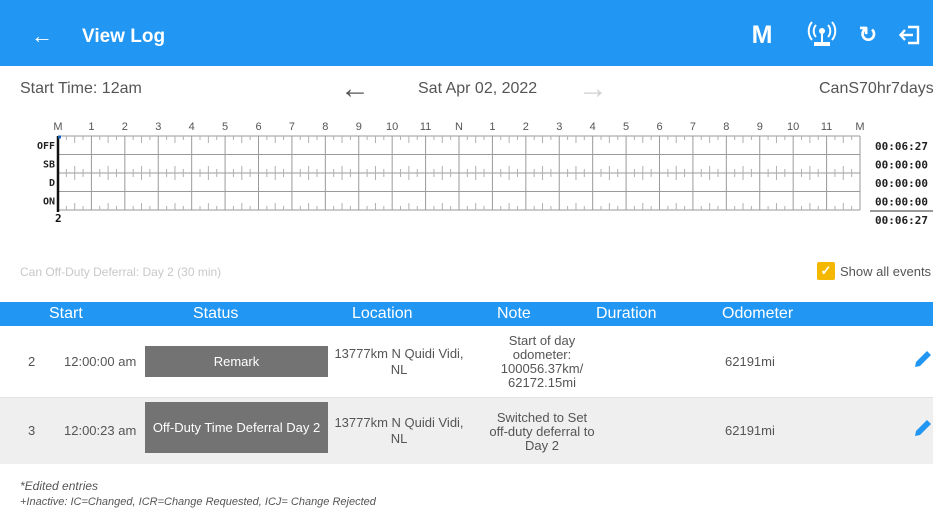  I want to click on show-all-events-toggle: ✓ Show all events, so click(874, 271).